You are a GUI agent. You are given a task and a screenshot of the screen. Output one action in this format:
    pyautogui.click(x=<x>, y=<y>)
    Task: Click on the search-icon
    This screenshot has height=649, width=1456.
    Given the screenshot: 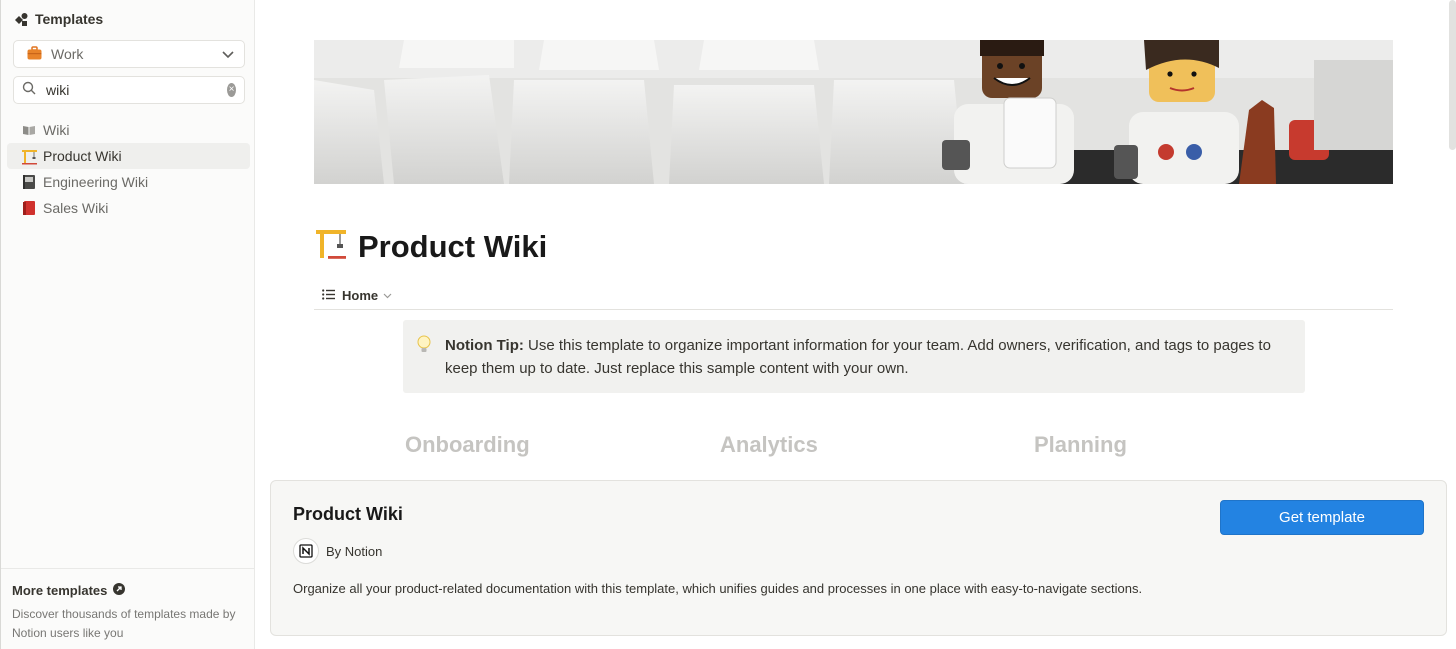 What is the action you would take?
    pyautogui.click(x=29, y=90)
    